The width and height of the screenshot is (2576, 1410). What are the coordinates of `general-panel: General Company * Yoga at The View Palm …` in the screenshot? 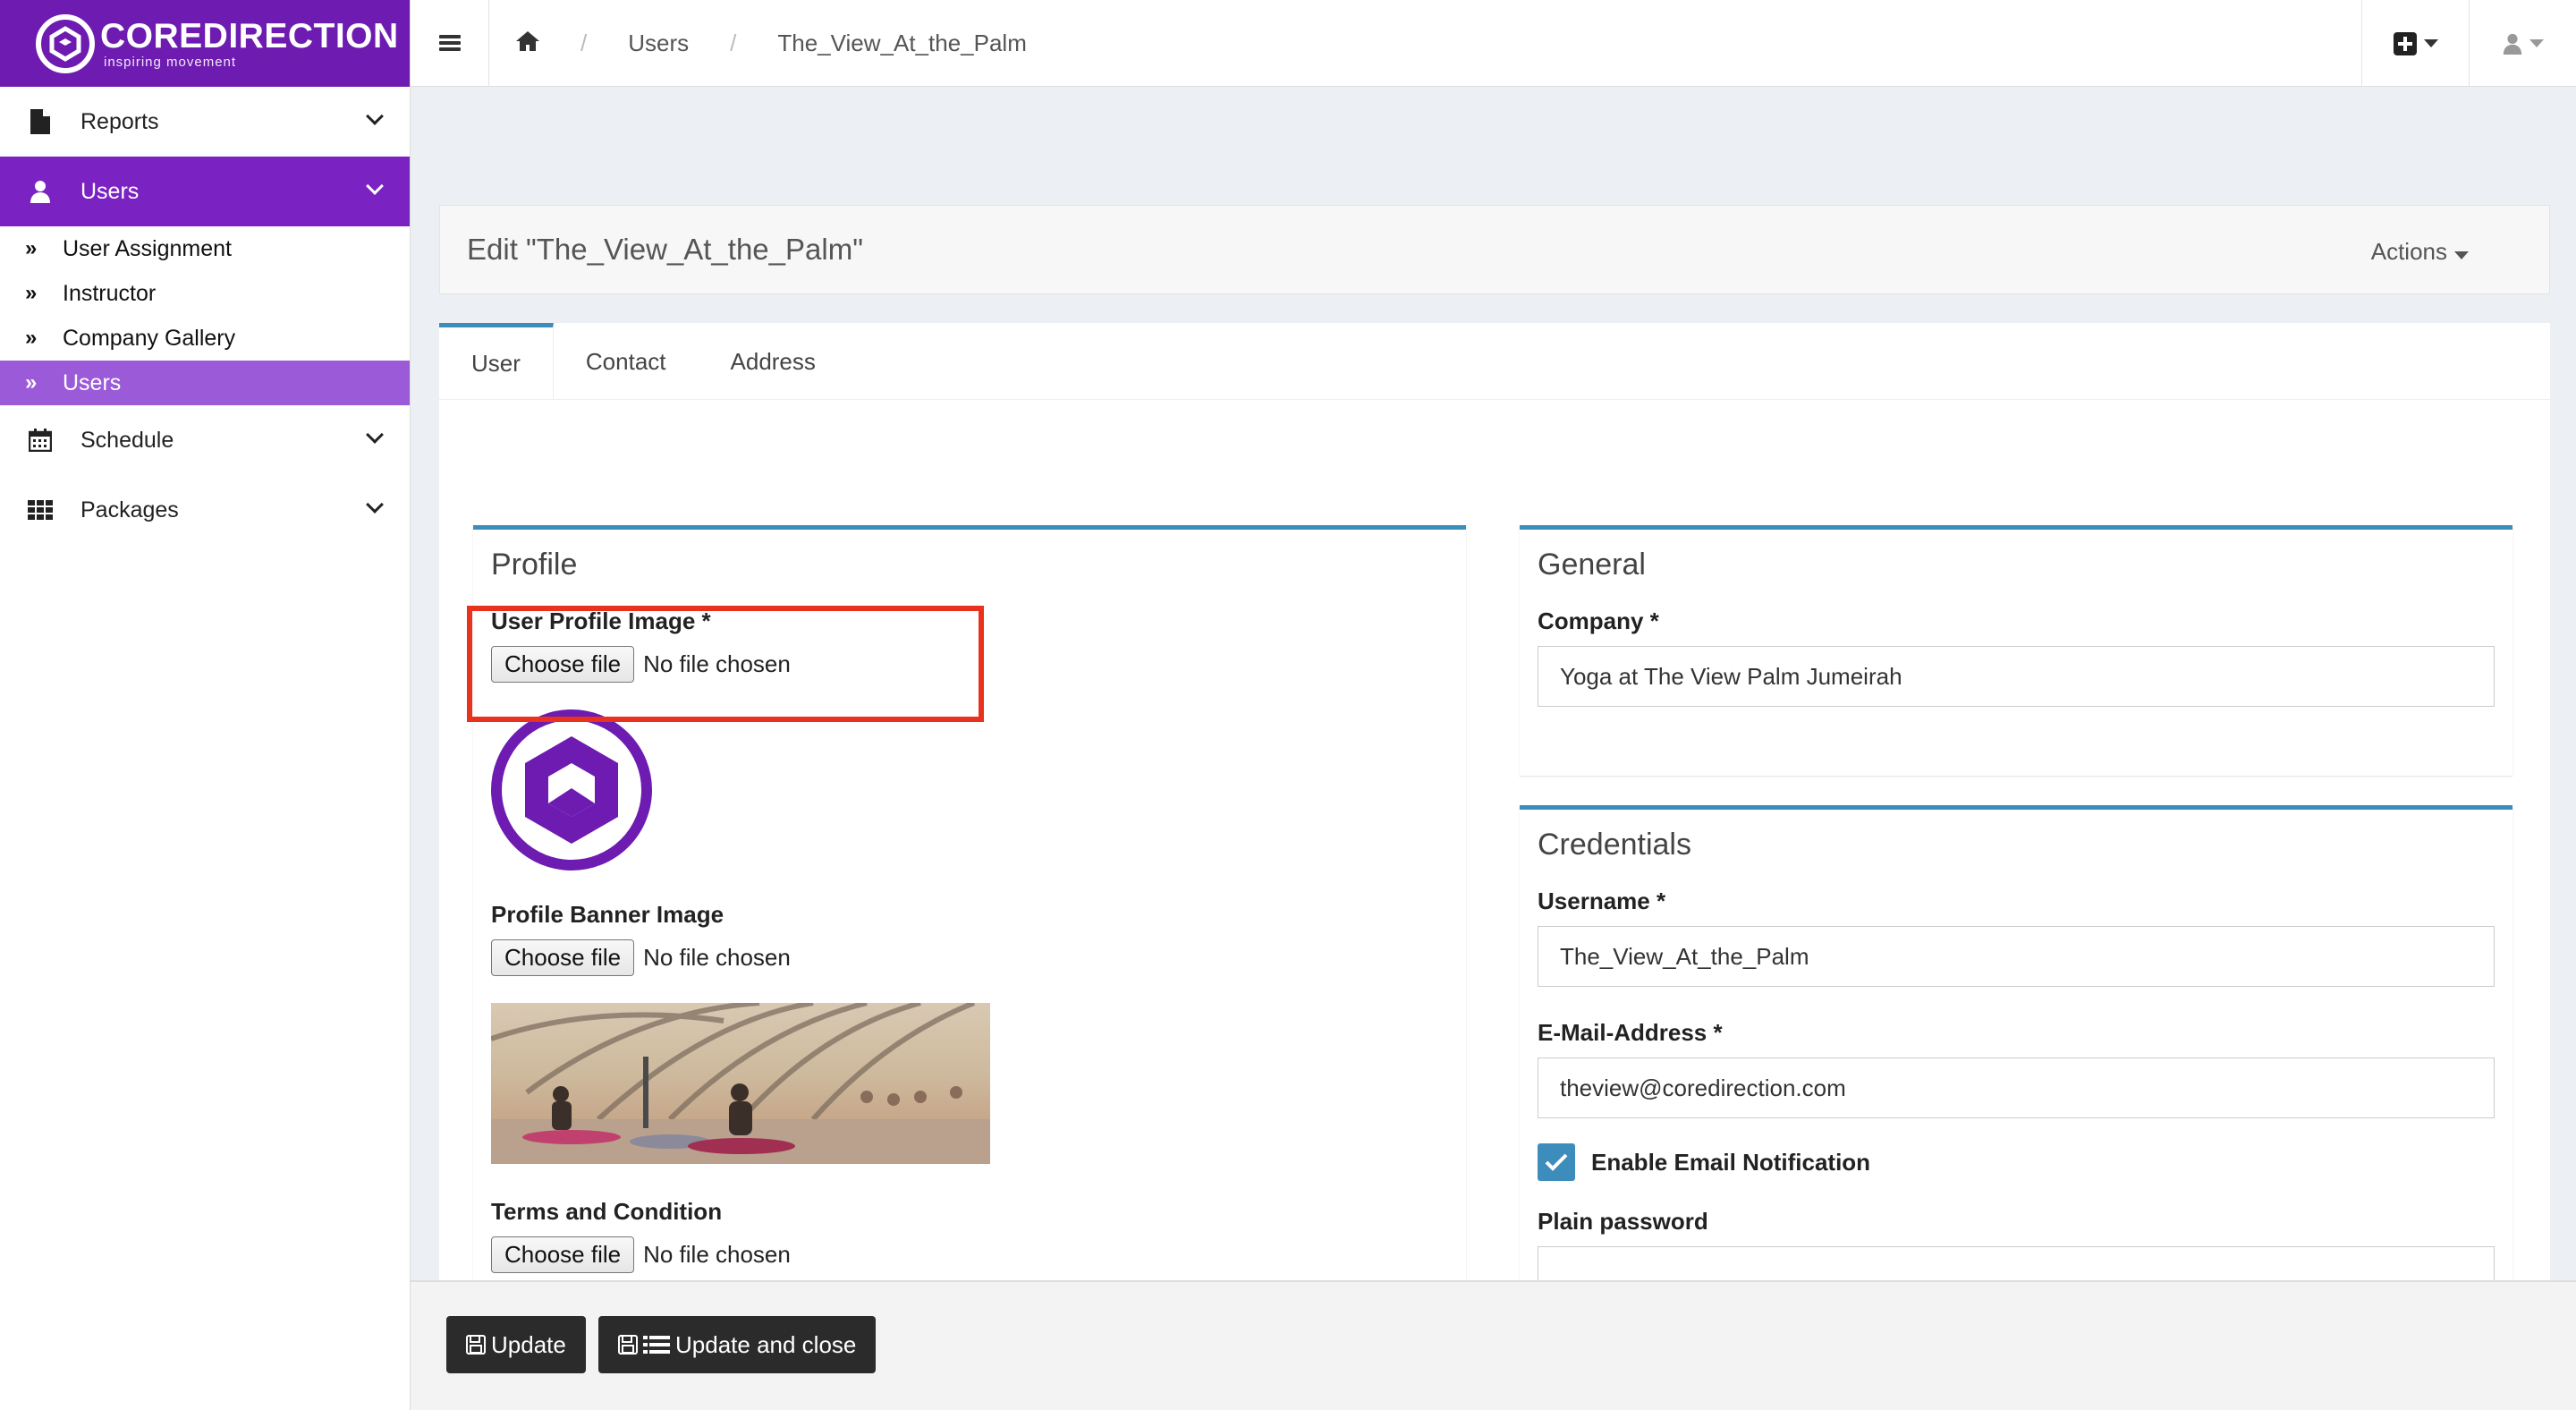 It's located at (2016, 651).